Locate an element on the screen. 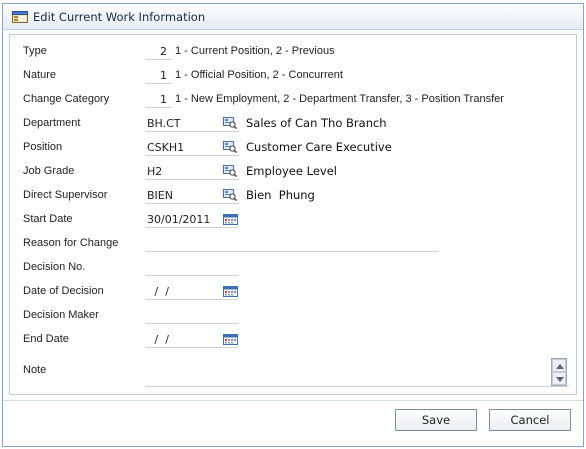 Image resolution: width=586 pixels, height=449 pixels. note-scrollbar is located at coordinates (559, 372).